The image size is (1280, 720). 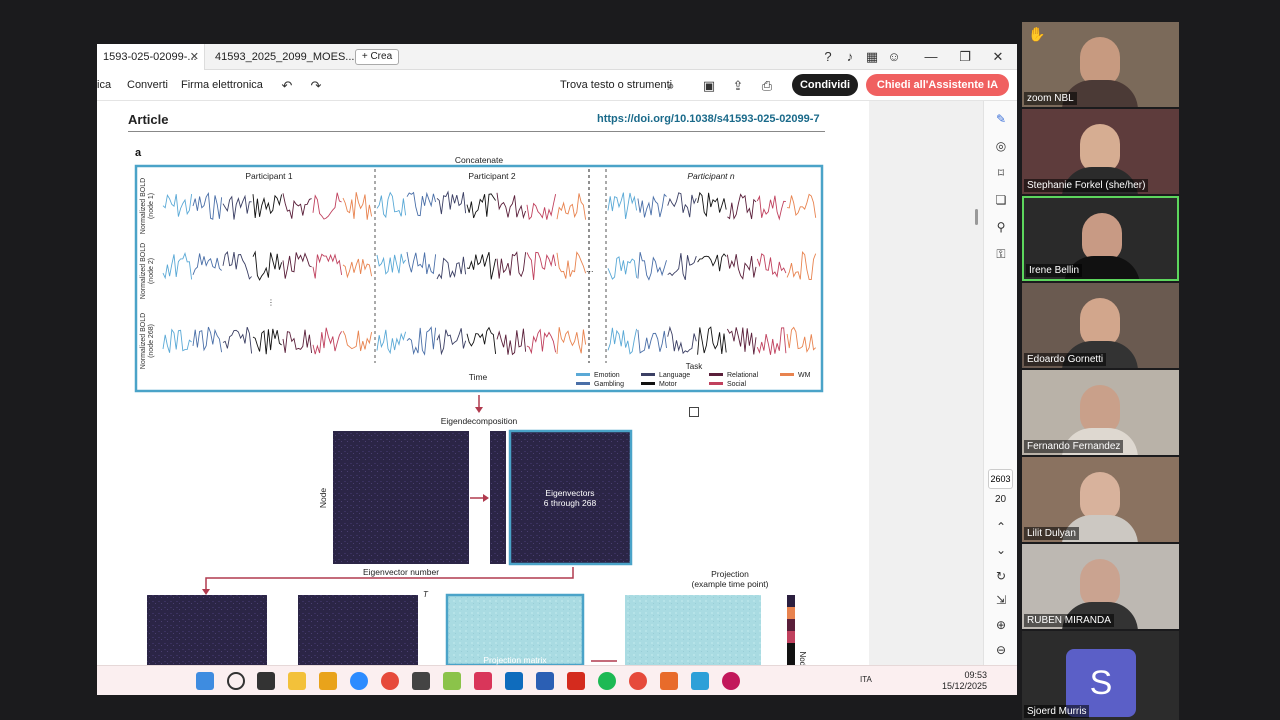 What do you see at coordinates (669, 681) in the screenshot?
I see `matlab-icon` at bounding box center [669, 681].